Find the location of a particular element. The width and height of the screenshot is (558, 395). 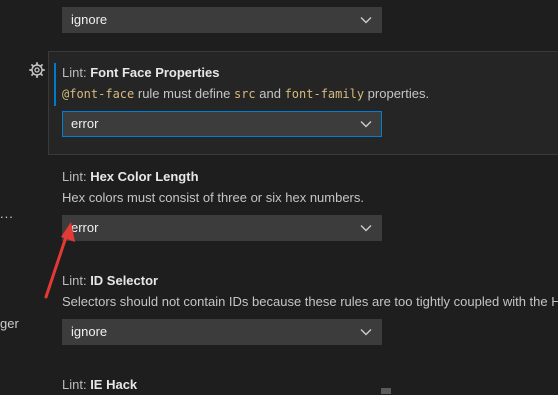

gear-icon is located at coordinates (37, 70).